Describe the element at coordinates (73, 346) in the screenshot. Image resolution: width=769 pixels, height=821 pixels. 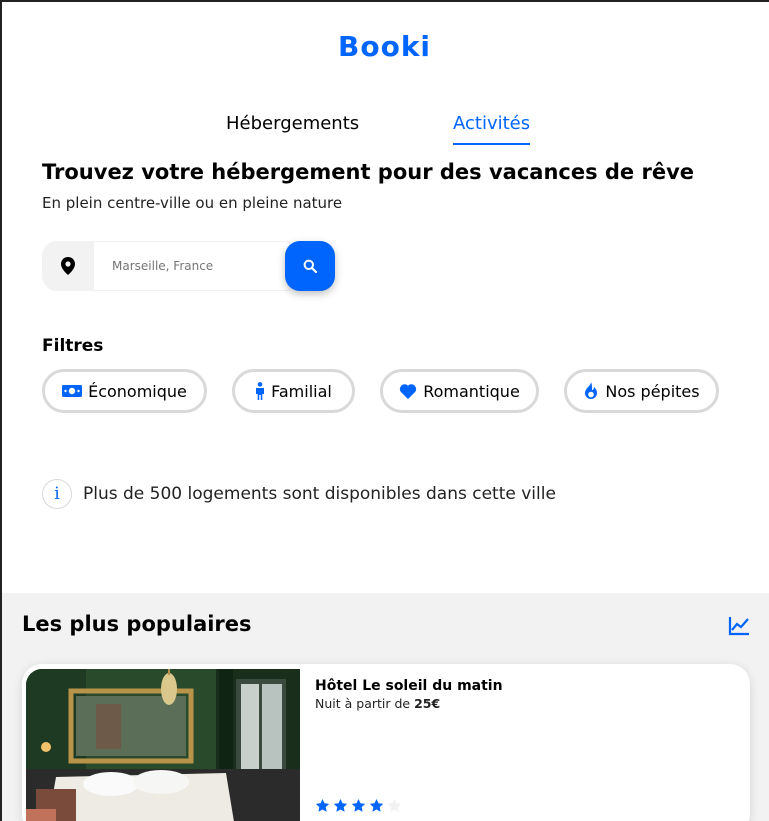
I see `filters-title: Filtres` at that location.